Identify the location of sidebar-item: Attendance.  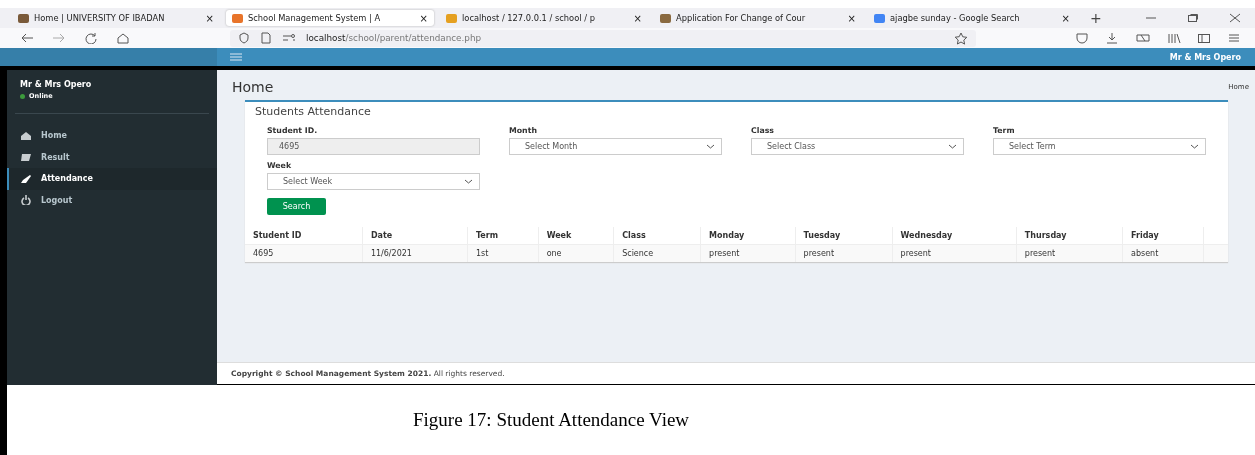
(112, 179).